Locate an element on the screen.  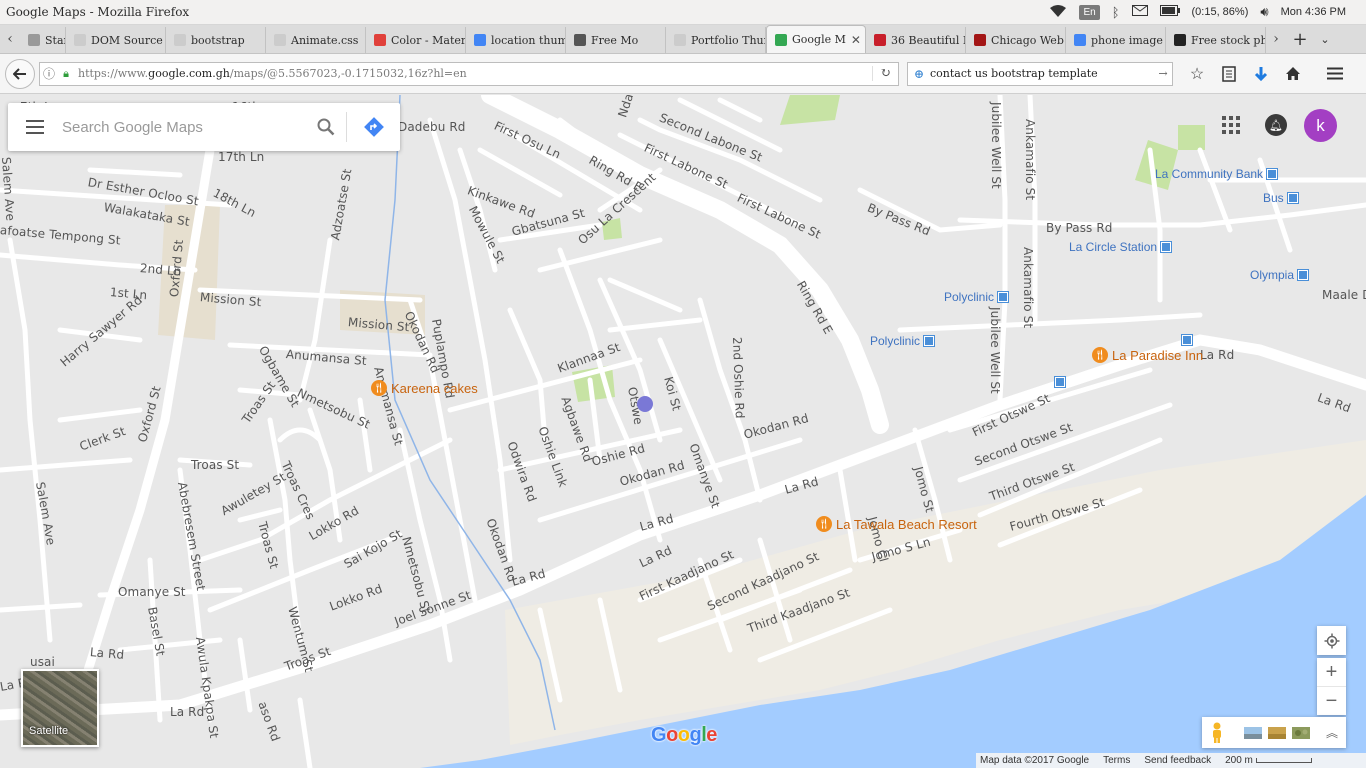
search-go-icon: → is located at coordinates (1163, 73).